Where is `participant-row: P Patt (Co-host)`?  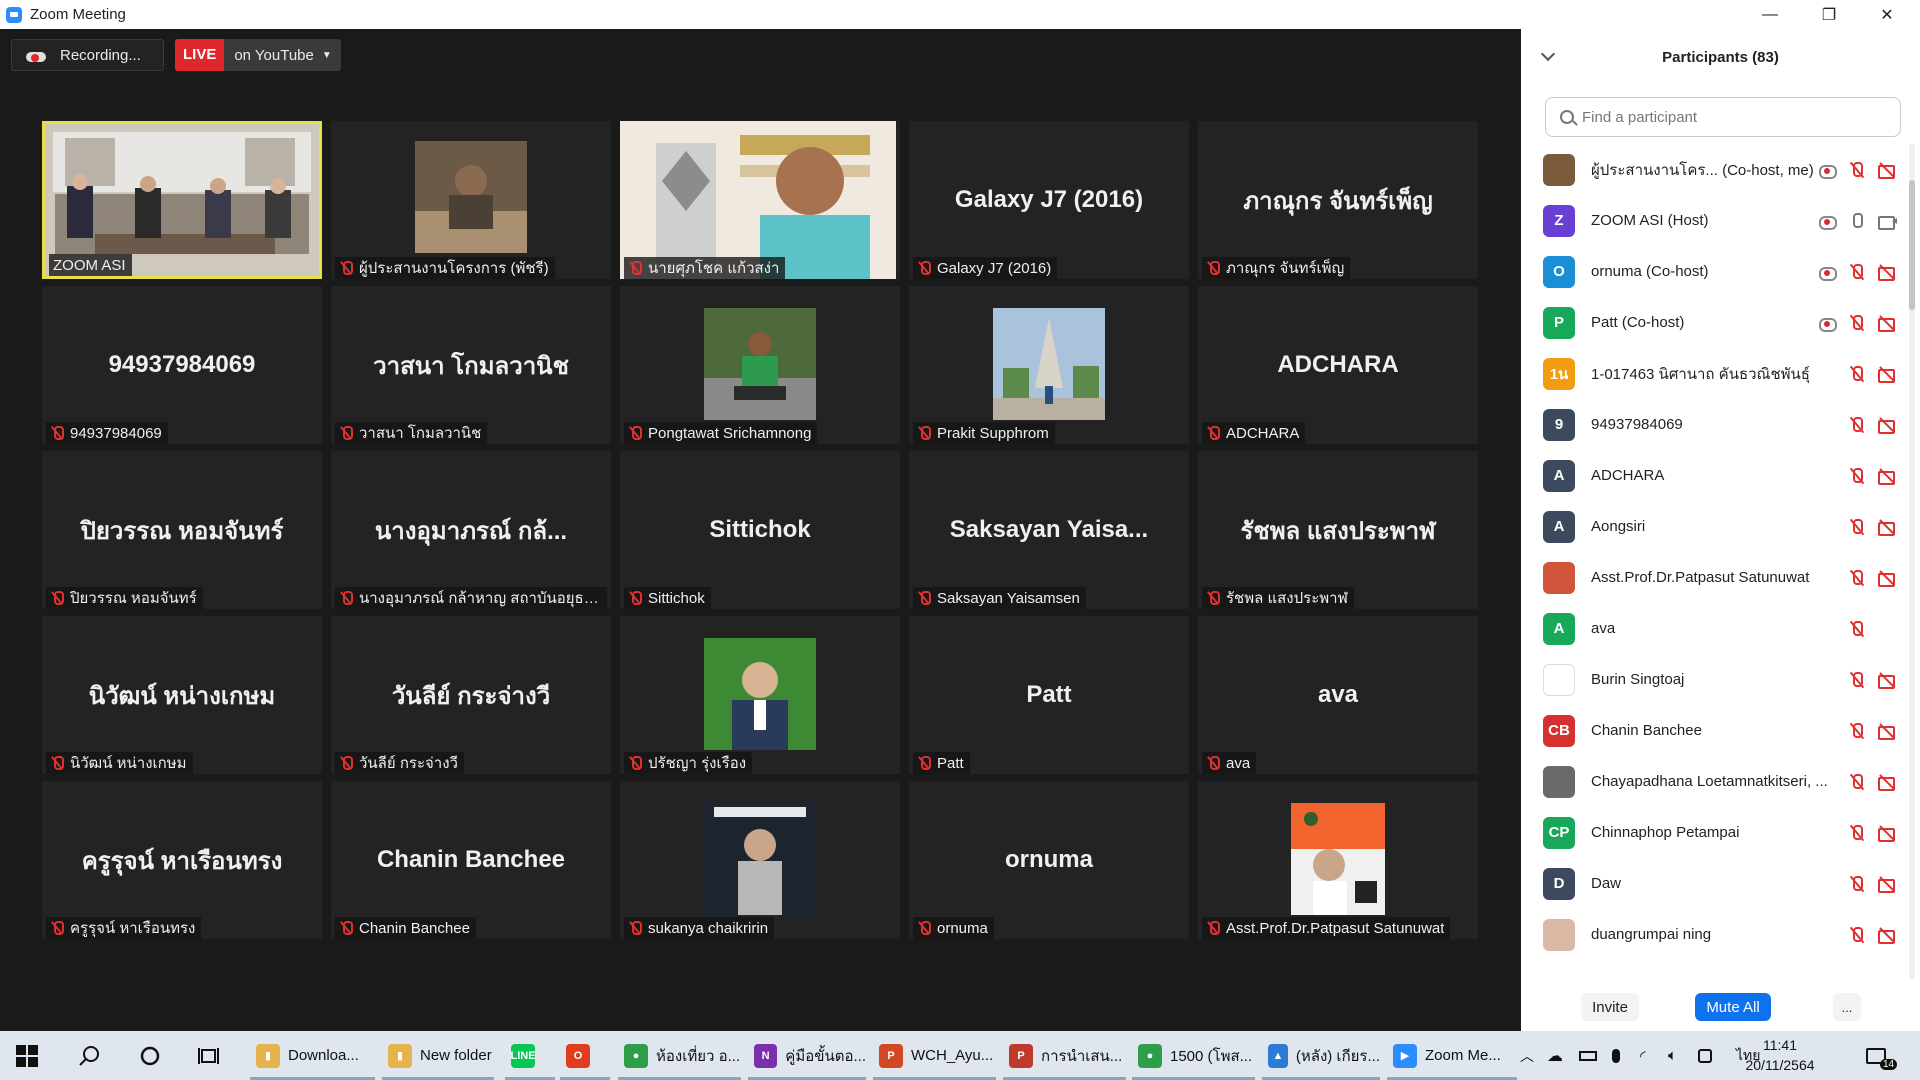
participant-row: P Patt (Co-host) is located at coordinates (1715, 322).